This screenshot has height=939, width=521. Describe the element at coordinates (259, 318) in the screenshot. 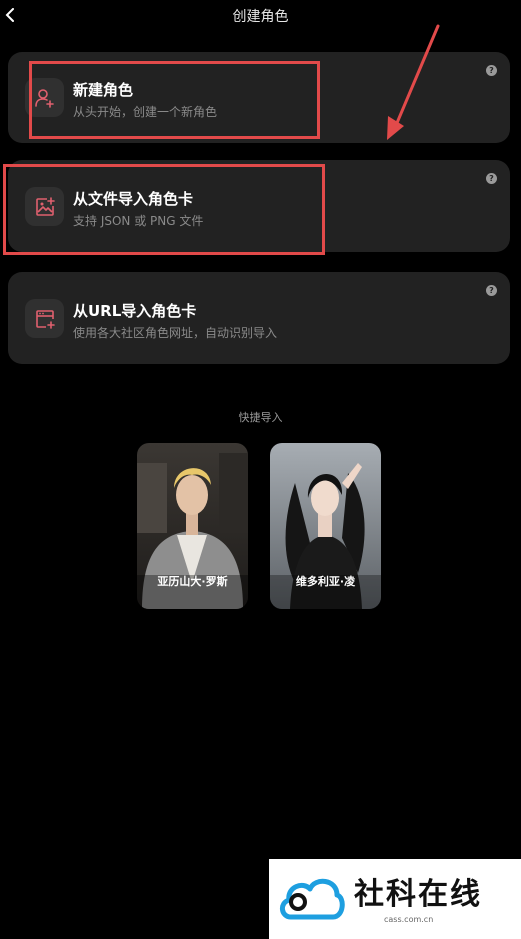

I see `import-url-card: 从URL导入角色卡 使用各大社区角色网址，自动识别导入 ?` at that location.